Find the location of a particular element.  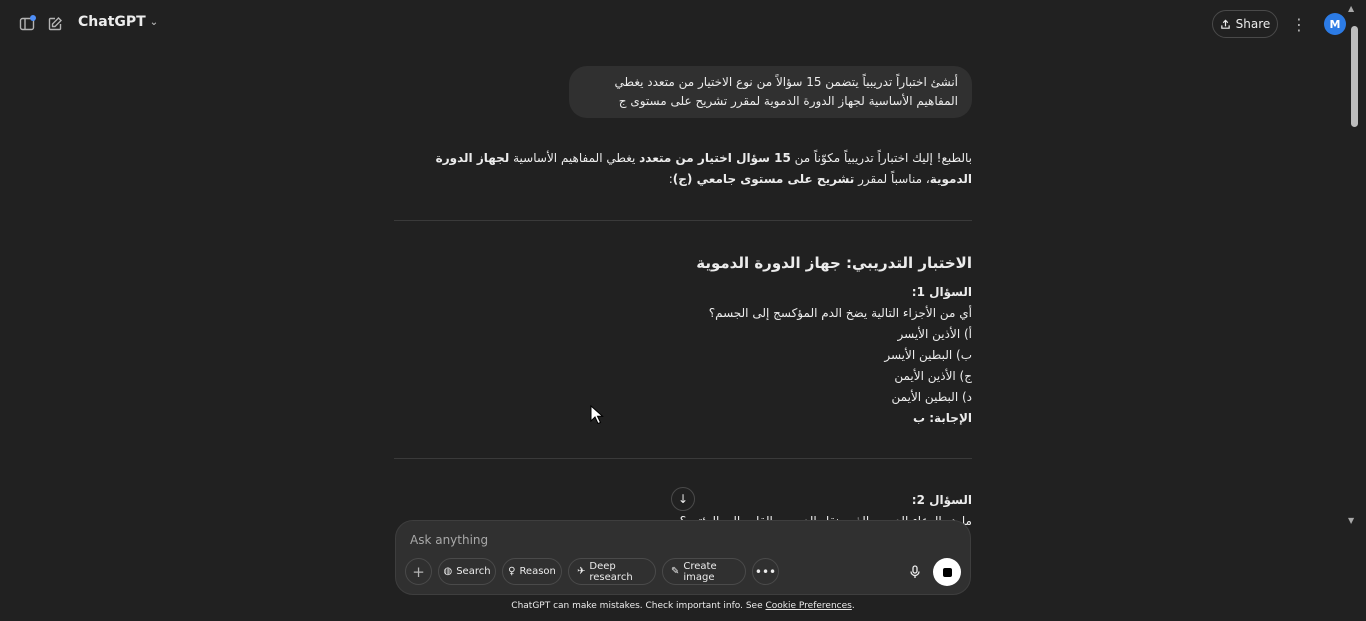

avatar: M is located at coordinates (1335, 24).